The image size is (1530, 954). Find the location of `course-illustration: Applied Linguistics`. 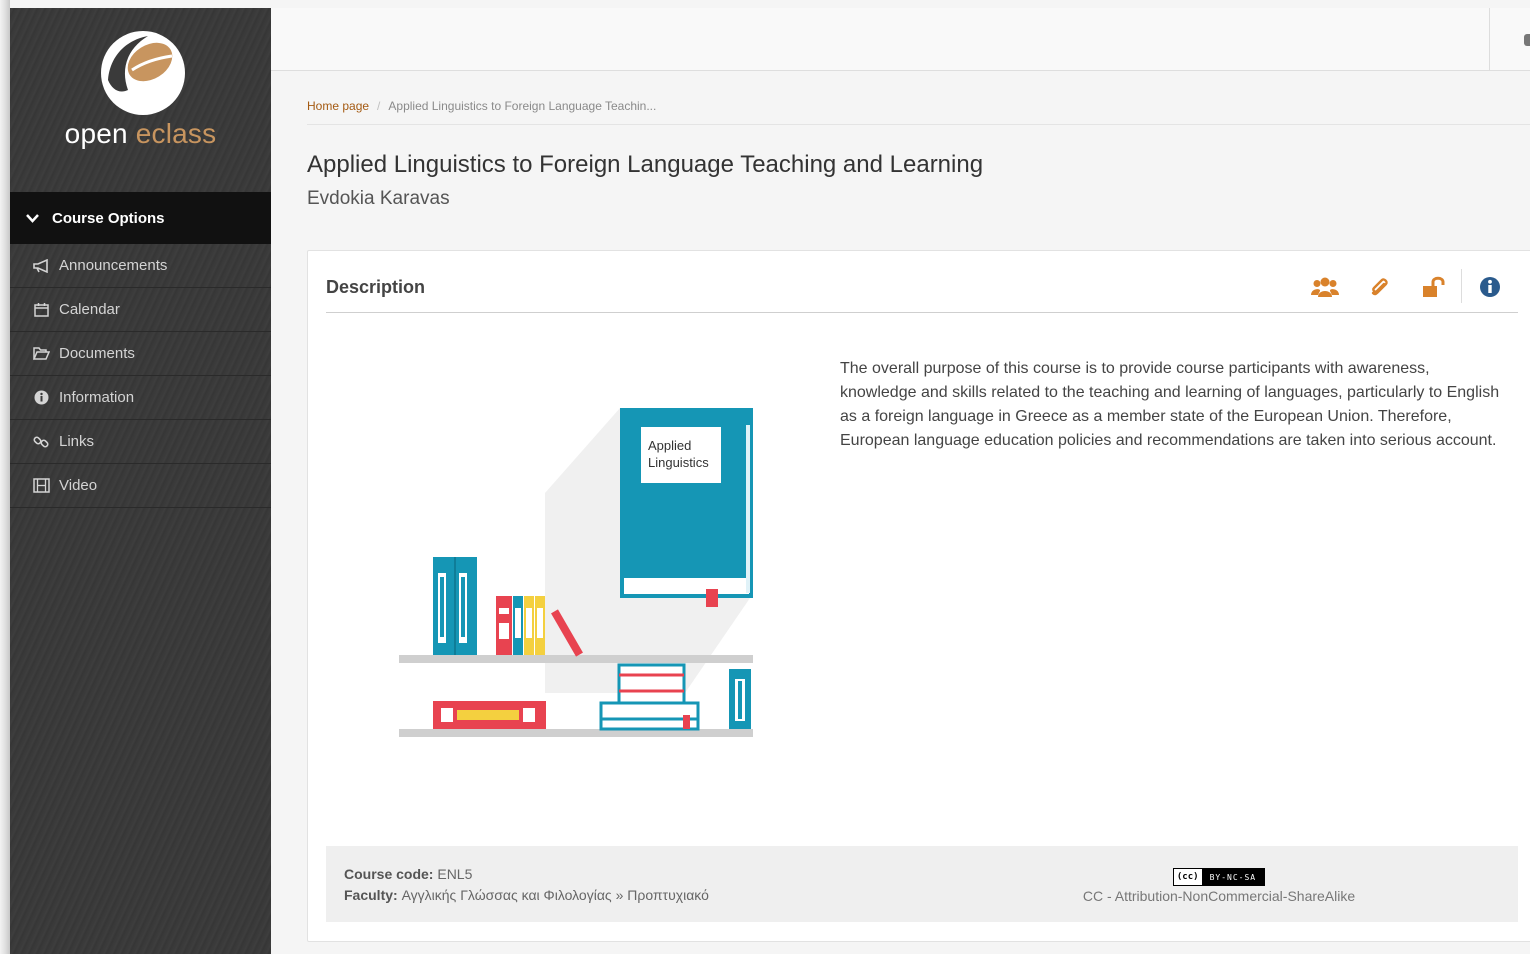

course-illustration: Applied Linguistics is located at coordinates (576, 572).